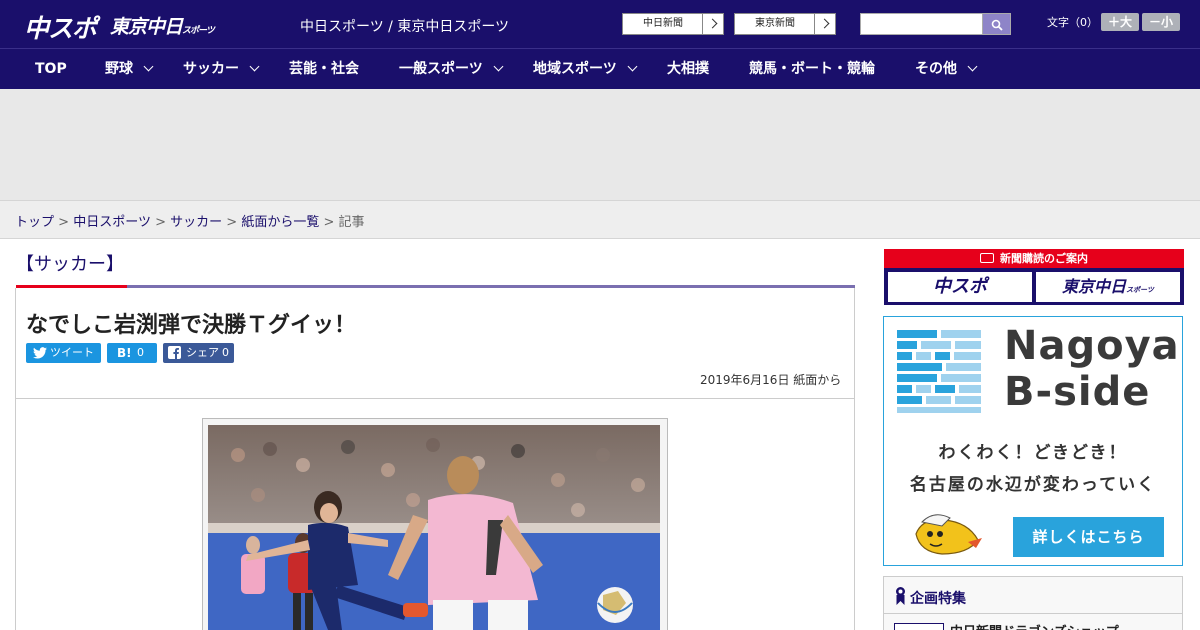  Describe the element at coordinates (60, 27) in the screenshot. I see `chuspo-logo: 中スポ` at that location.